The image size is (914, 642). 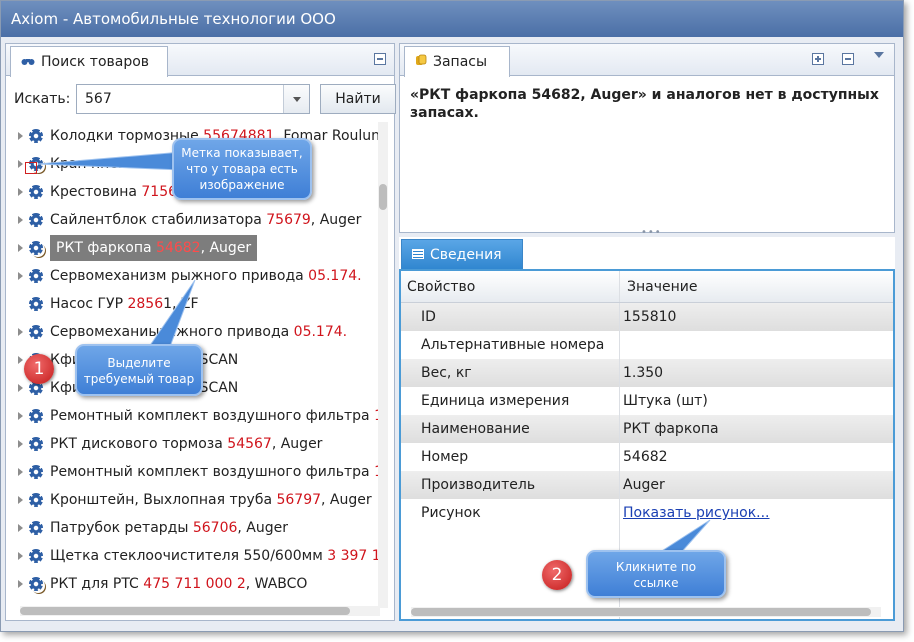 I want to click on step-2-badge: 2, so click(x=557, y=575).